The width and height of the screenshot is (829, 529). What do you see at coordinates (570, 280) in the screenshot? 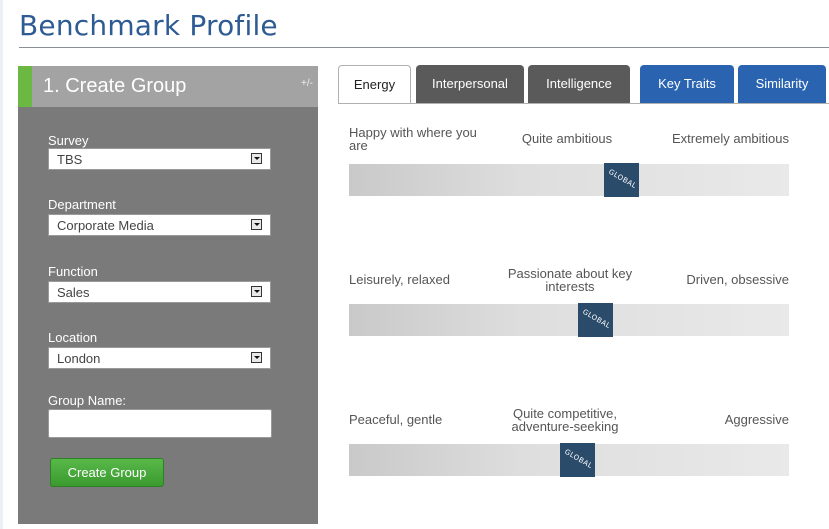
I see `scale-2-middle-label: Passionate about key interests` at bounding box center [570, 280].